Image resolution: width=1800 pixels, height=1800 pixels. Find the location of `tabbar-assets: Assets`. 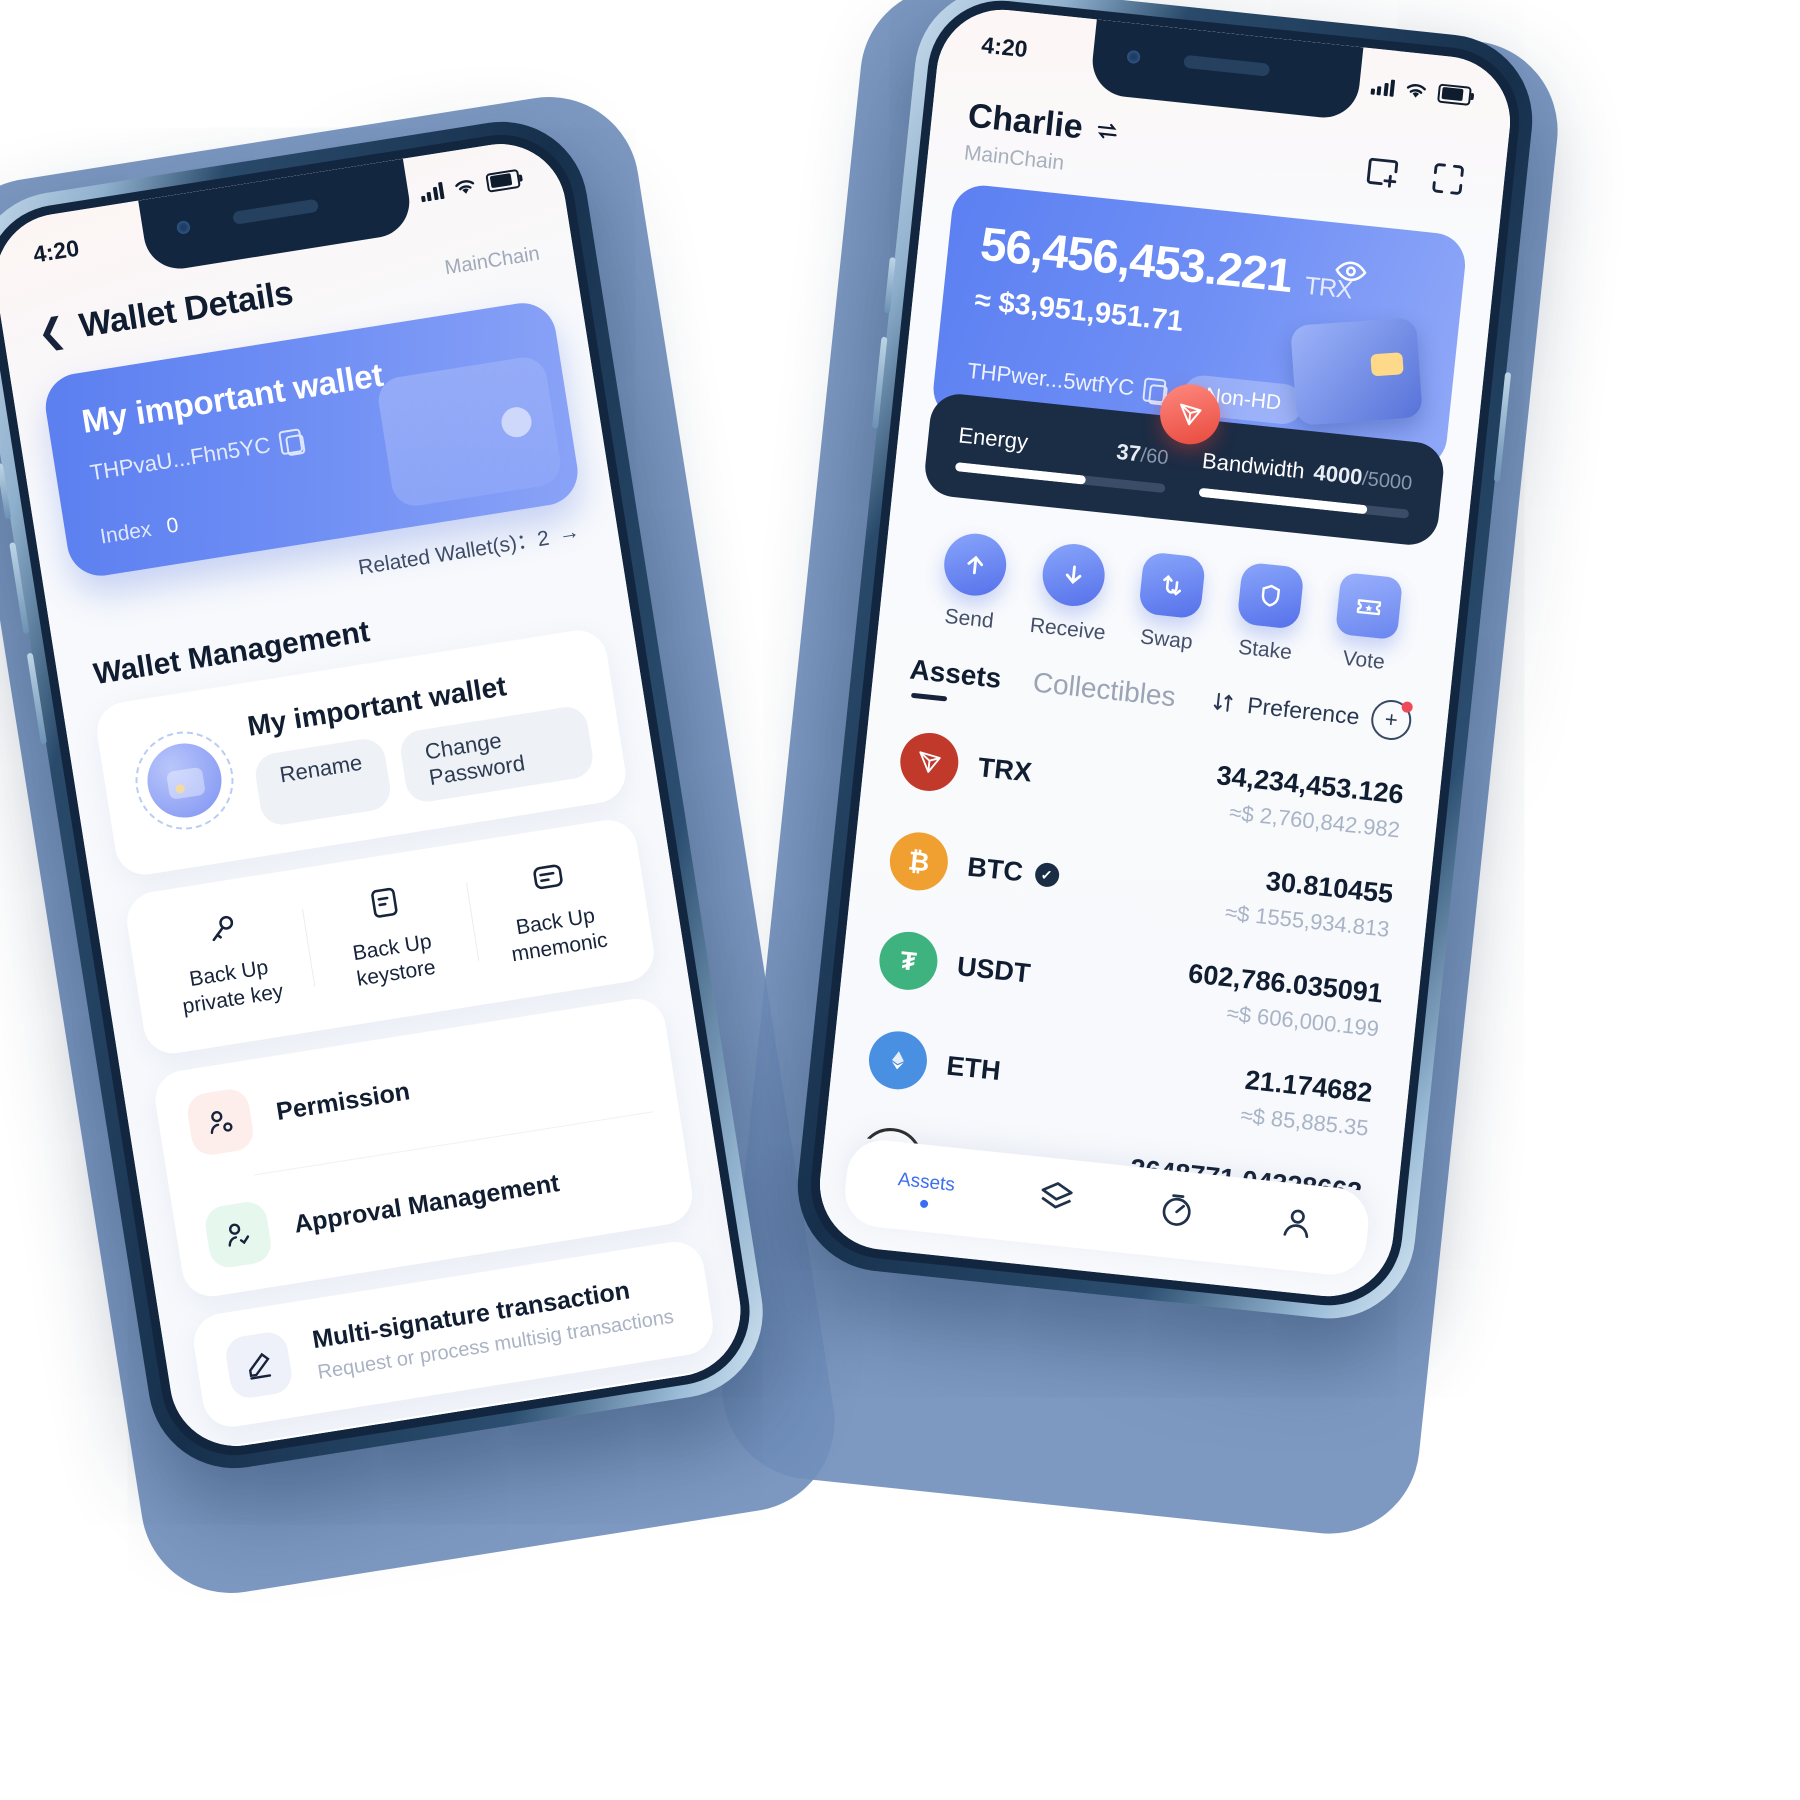

tabbar-assets: Assets is located at coordinates (926, 1187).